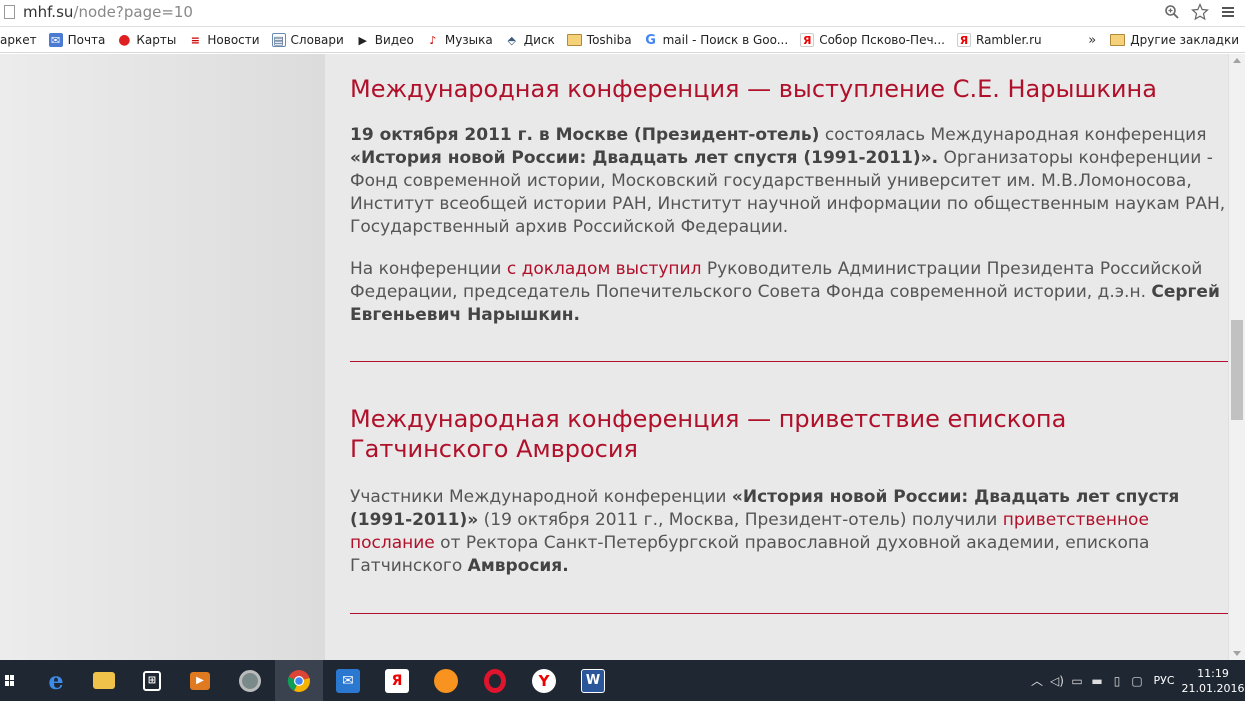 The image size is (1245, 701). I want to click on volume-icon: ◁), so click(1057, 681).